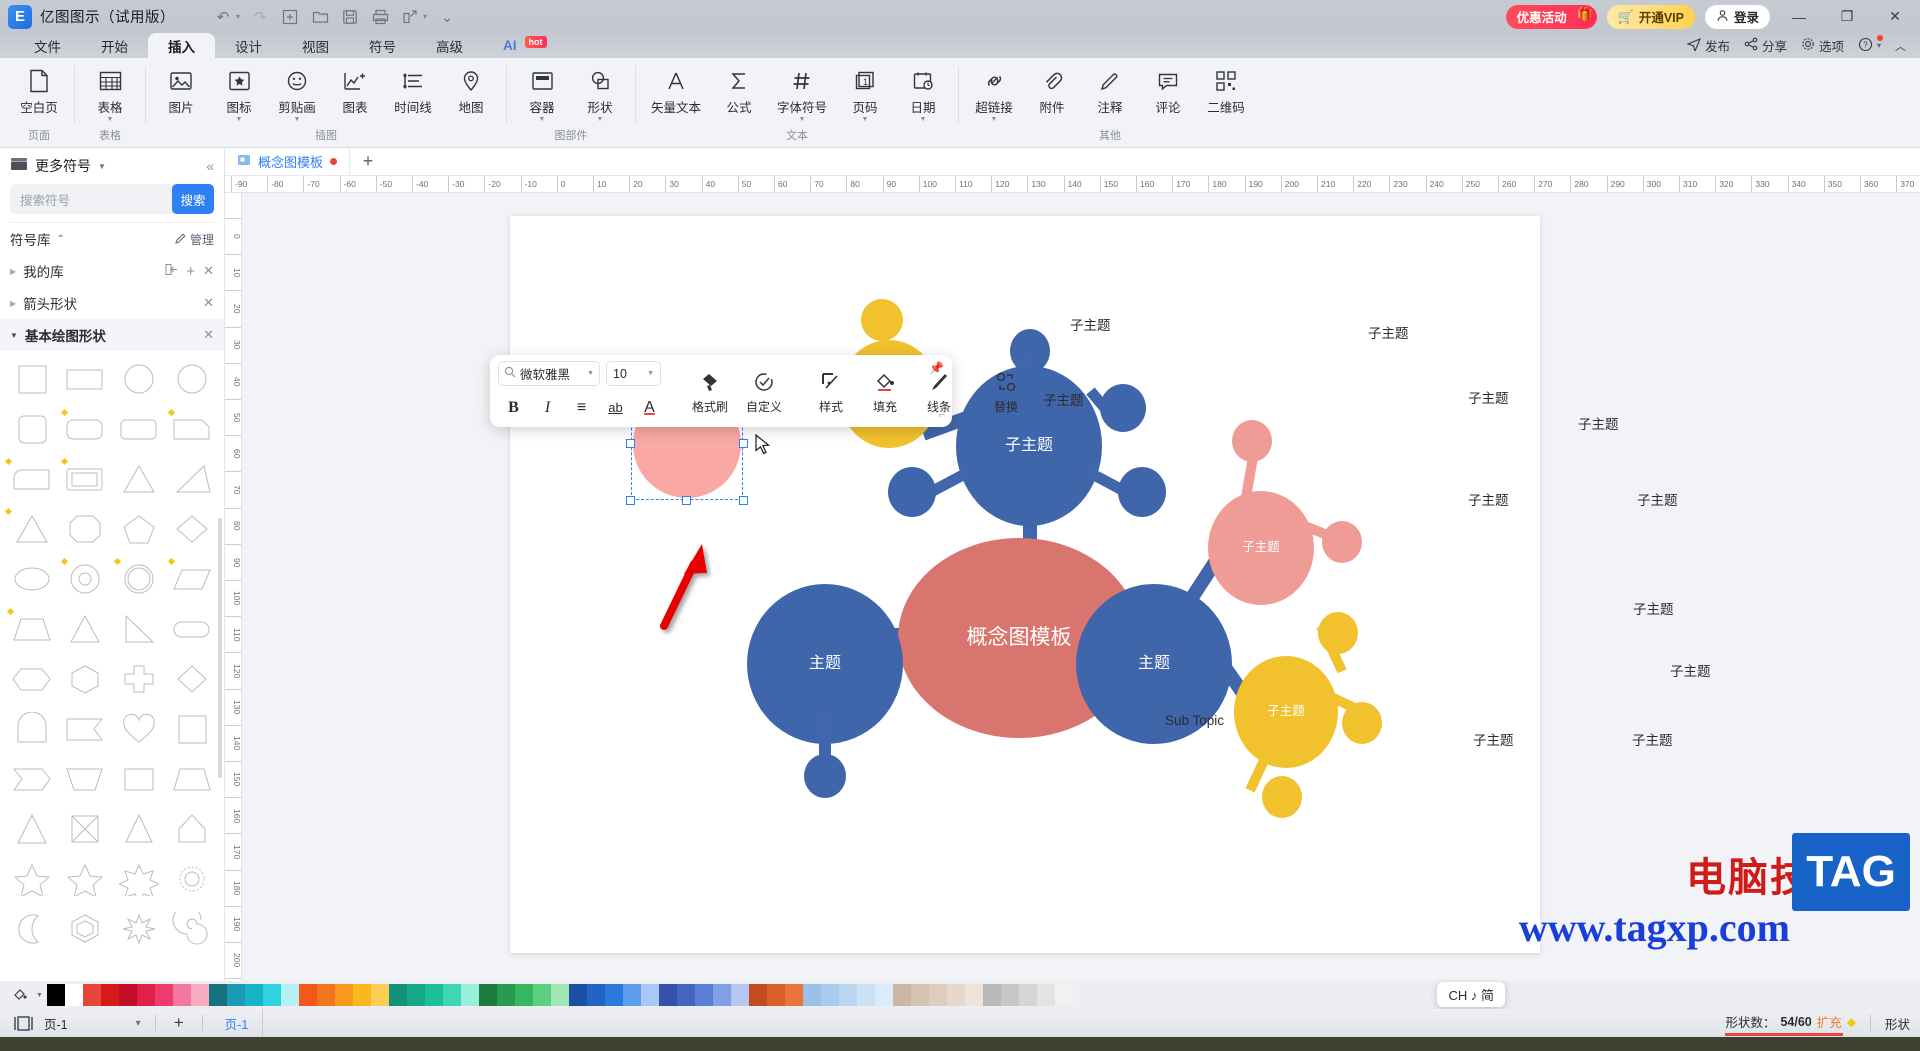 This screenshot has height=1051, width=1920. Describe the element at coordinates (1286, 712) in the screenshot. I see `subtopic-yellow-bottom-node: 子主题` at that location.